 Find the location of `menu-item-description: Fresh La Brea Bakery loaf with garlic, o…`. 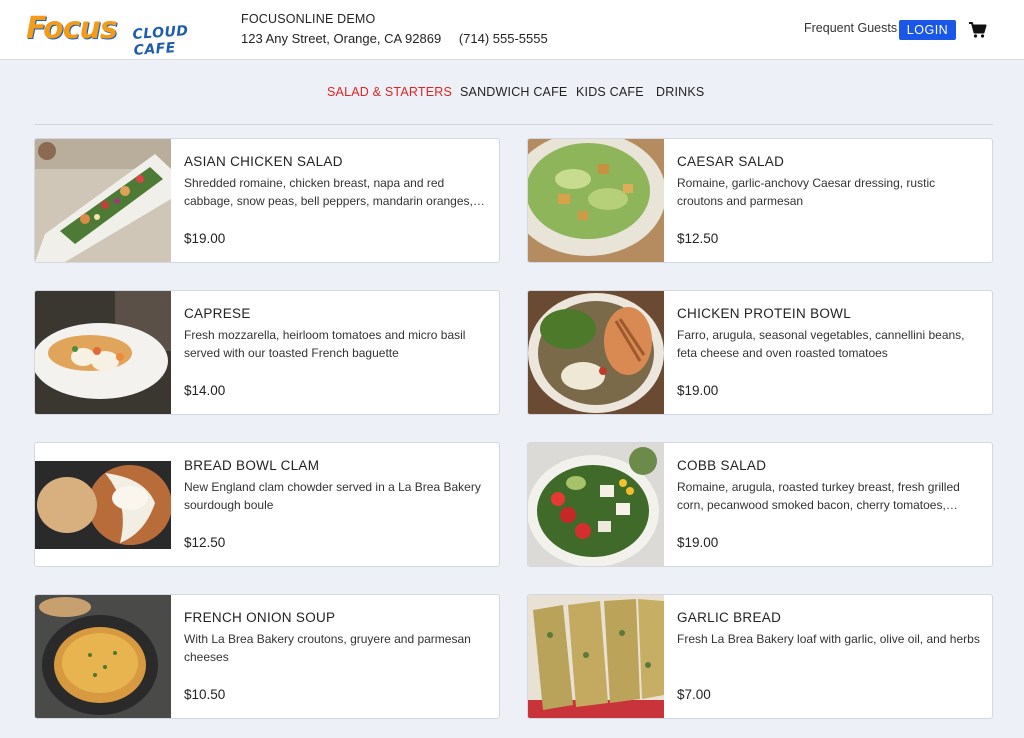

menu-item-description: Fresh La Brea Bakery loaf with garlic, o… is located at coordinates (828, 639).